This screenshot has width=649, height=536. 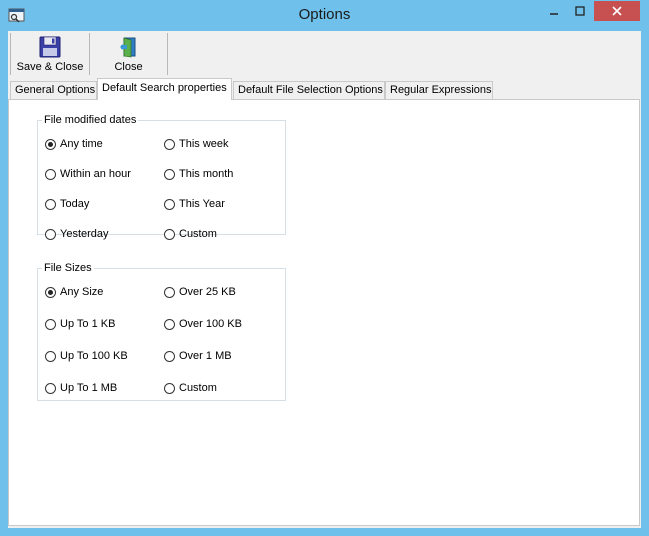 What do you see at coordinates (196, 144) in the screenshot?
I see `radio-this-week: This week` at bounding box center [196, 144].